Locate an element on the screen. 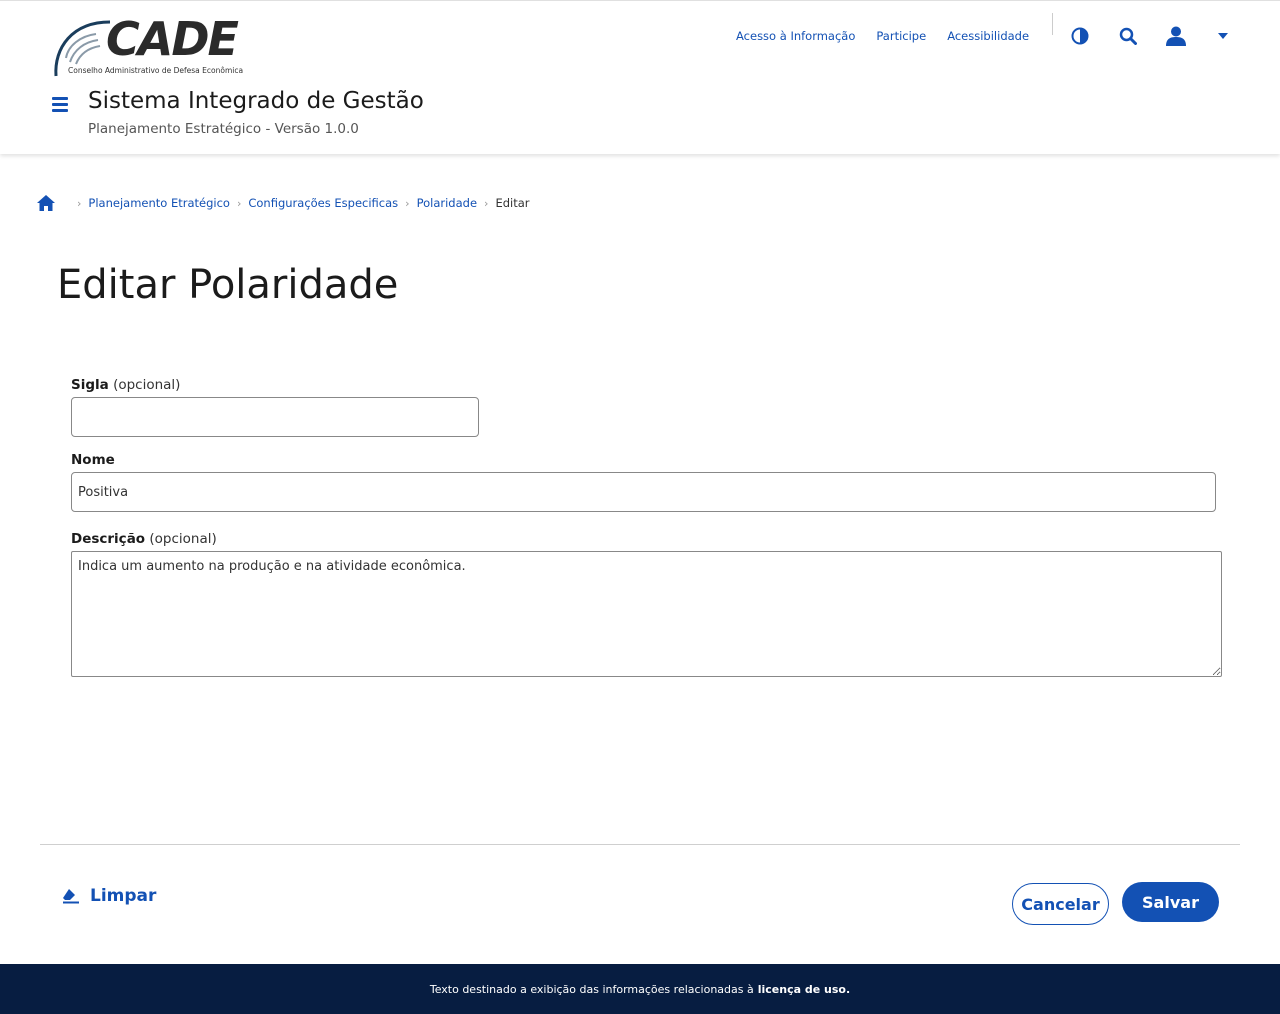 This screenshot has height=1014, width=1280. cancel-button: Cancelar is located at coordinates (1060, 904).